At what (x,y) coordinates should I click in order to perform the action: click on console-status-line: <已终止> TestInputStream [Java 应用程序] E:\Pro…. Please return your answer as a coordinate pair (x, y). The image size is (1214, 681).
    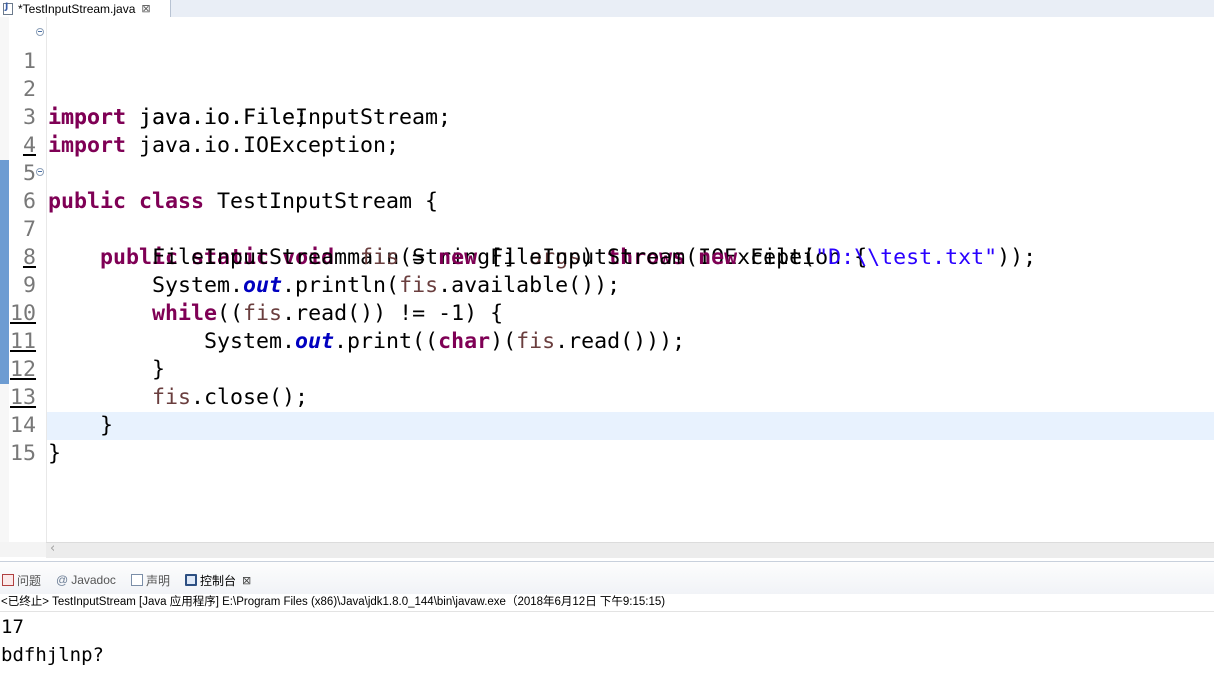
    Looking at the image, I should click on (607, 603).